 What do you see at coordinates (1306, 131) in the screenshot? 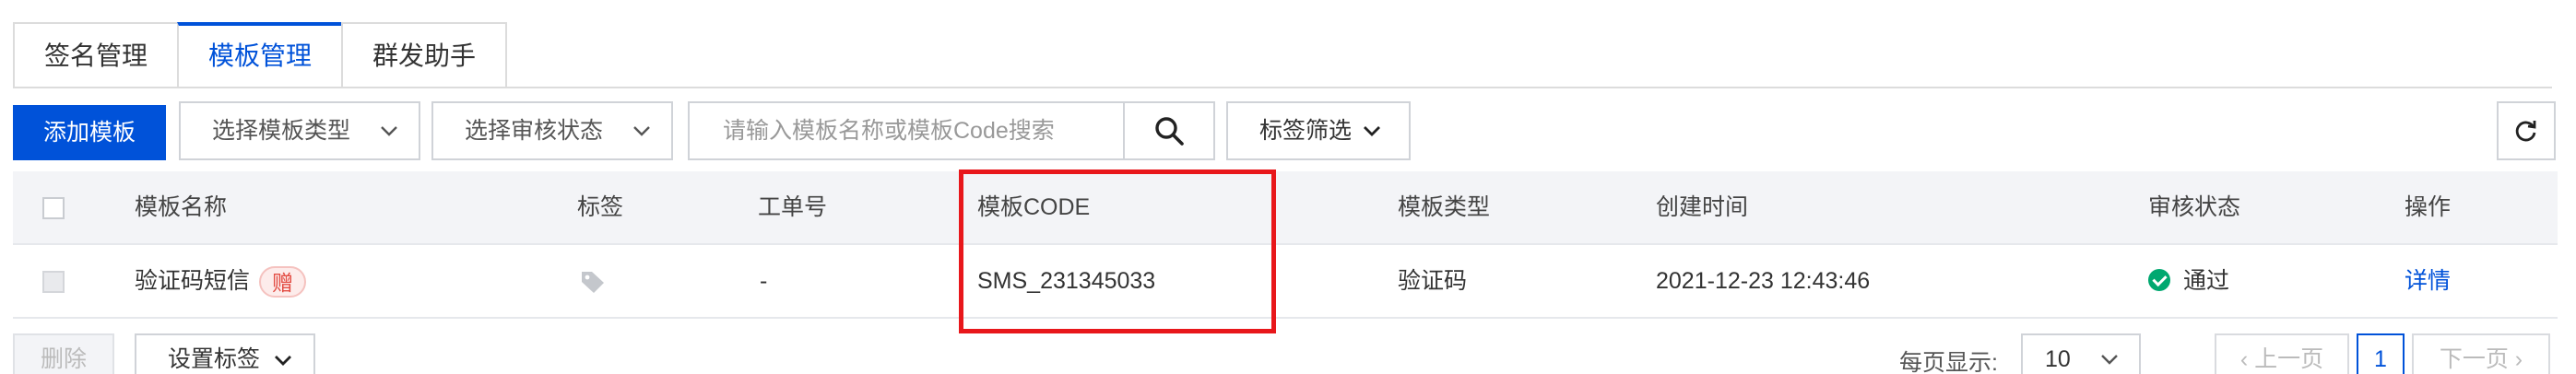
I see `tag-filter-label: 标签筛选` at bounding box center [1306, 131].